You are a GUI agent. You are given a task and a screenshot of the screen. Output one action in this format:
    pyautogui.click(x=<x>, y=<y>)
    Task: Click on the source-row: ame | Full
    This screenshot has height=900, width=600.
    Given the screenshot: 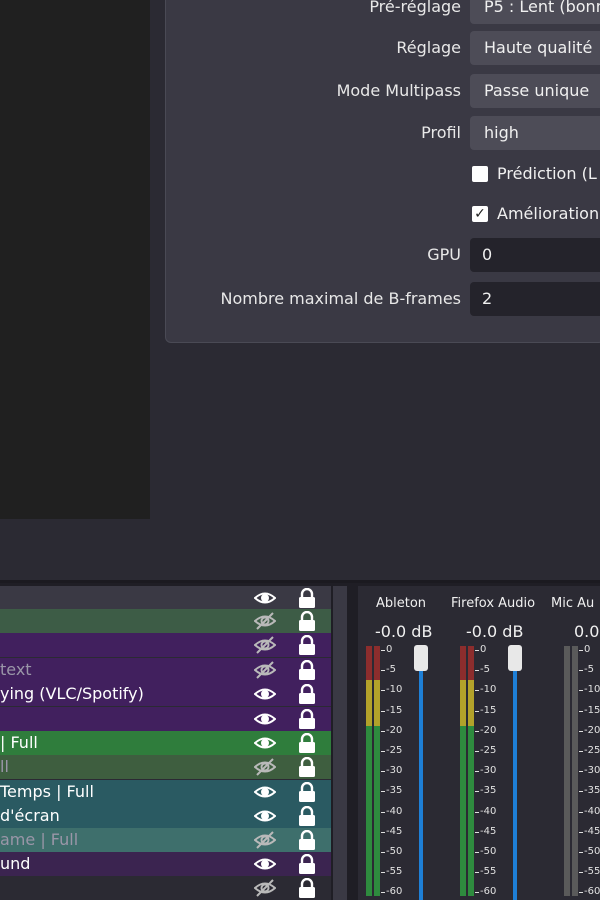 What is the action you would take?
    pyautogui.click(x=165, y=840)
    